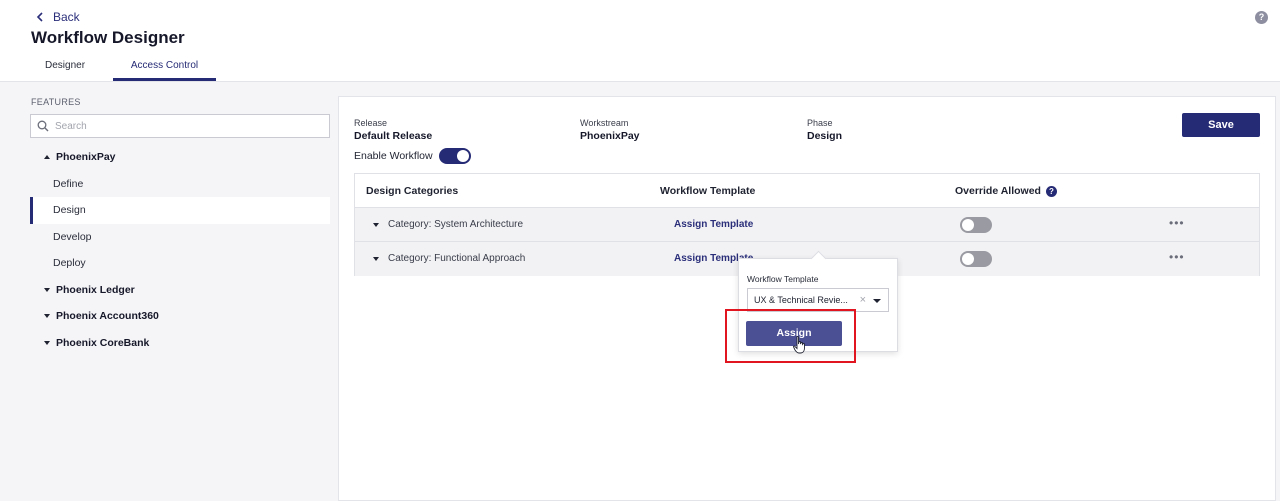  I want to click on category-cell: Category: System Architecture, so click(448, 224).